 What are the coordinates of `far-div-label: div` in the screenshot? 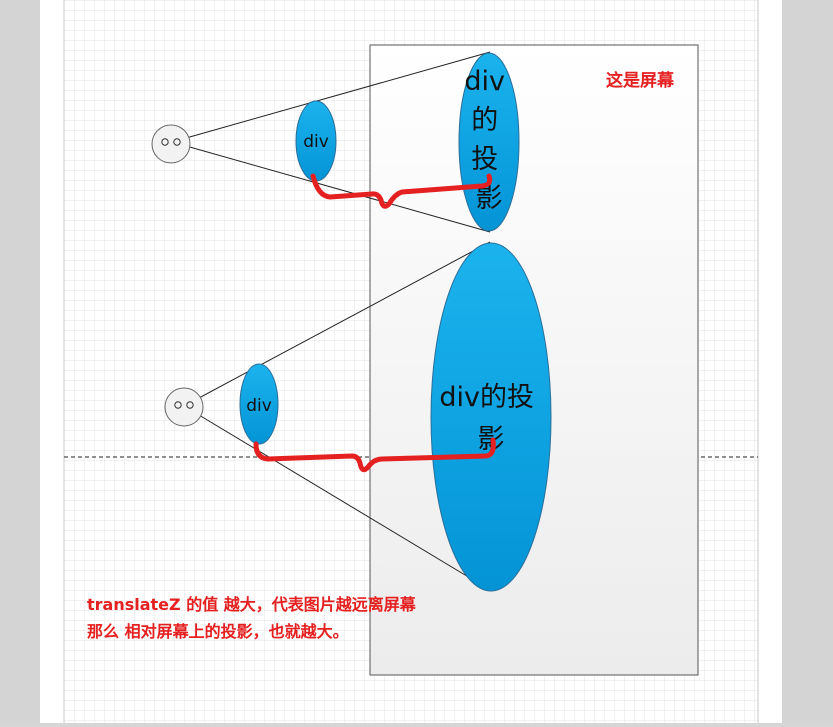 It's located at (259, 406).